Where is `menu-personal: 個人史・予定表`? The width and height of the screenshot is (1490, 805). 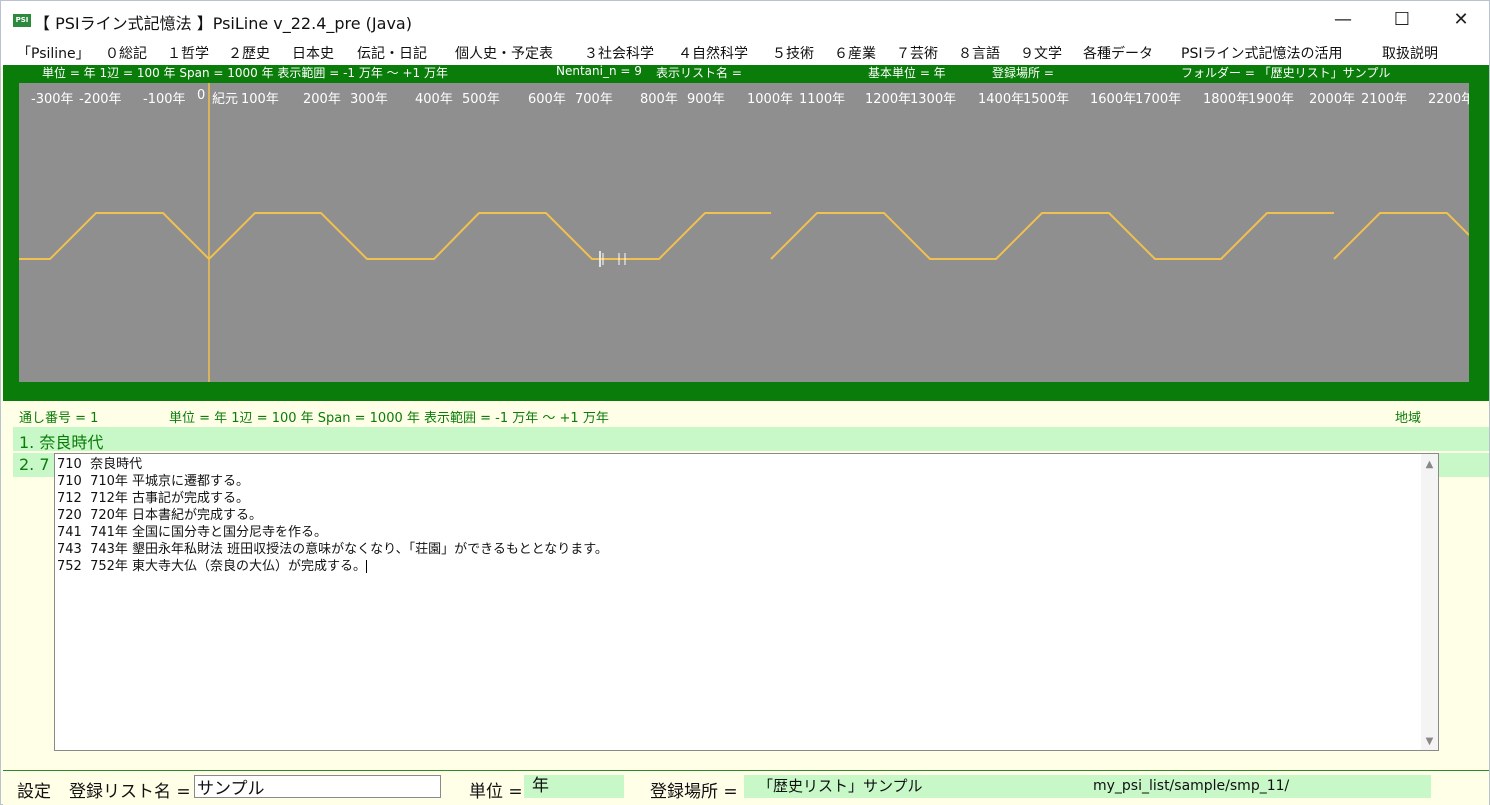 menu-personal: 個人史・予定表 is located at coordinates (504, 53).